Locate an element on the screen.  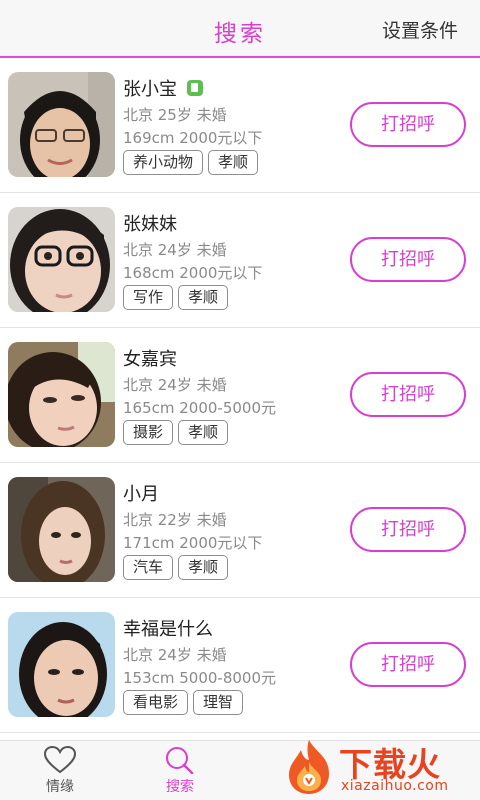
user-name: 张小宝 is located at coordinates (150, 89).